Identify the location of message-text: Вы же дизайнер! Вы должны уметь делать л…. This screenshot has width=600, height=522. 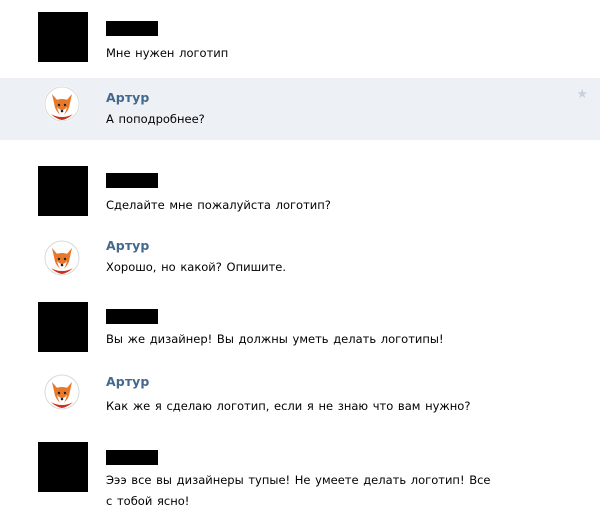
(275, 339).